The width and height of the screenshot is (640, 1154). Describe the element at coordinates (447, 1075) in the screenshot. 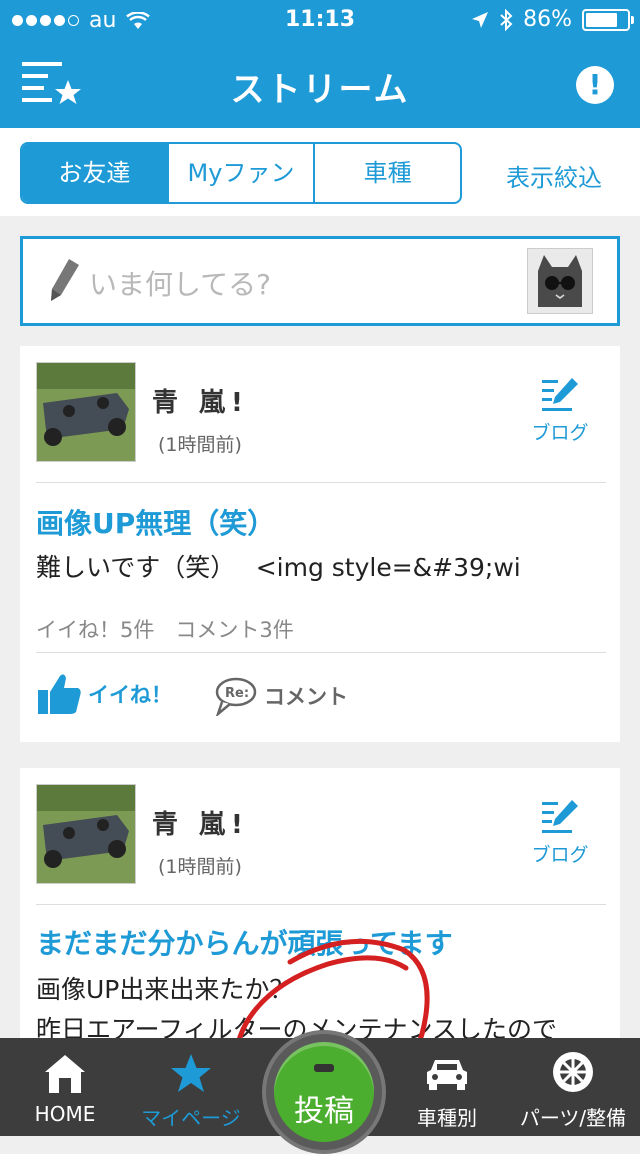

I see `car-icon` at that location.